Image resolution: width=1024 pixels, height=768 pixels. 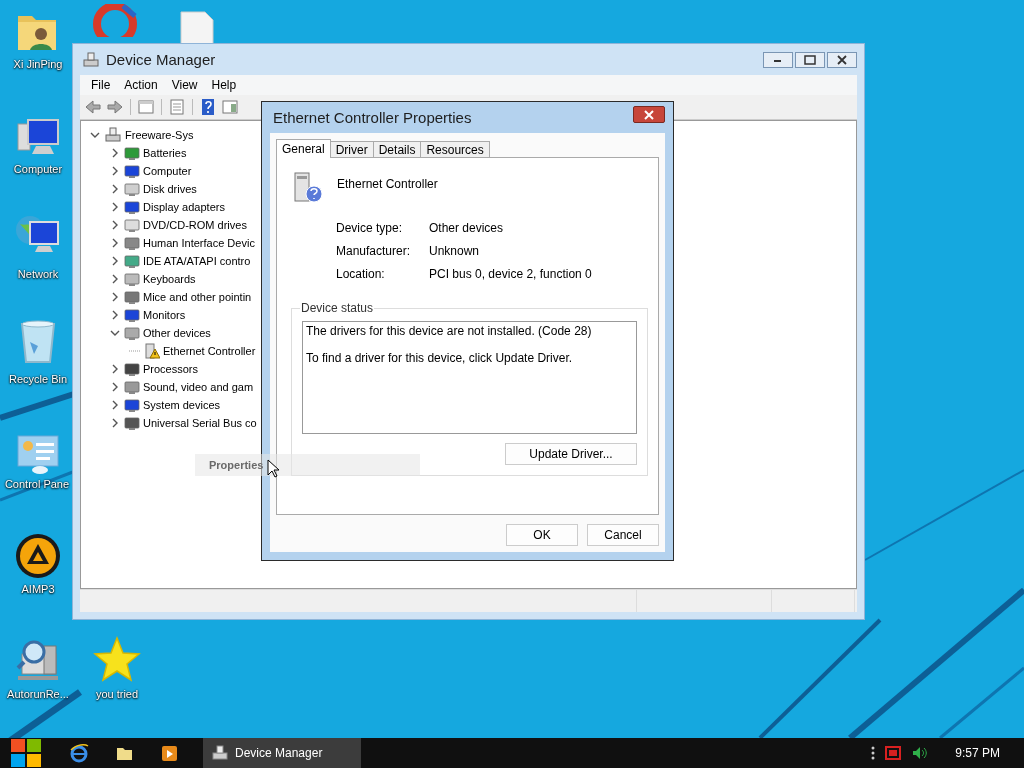 I want to click on group-label: Device status, so click(x=337, y=308).